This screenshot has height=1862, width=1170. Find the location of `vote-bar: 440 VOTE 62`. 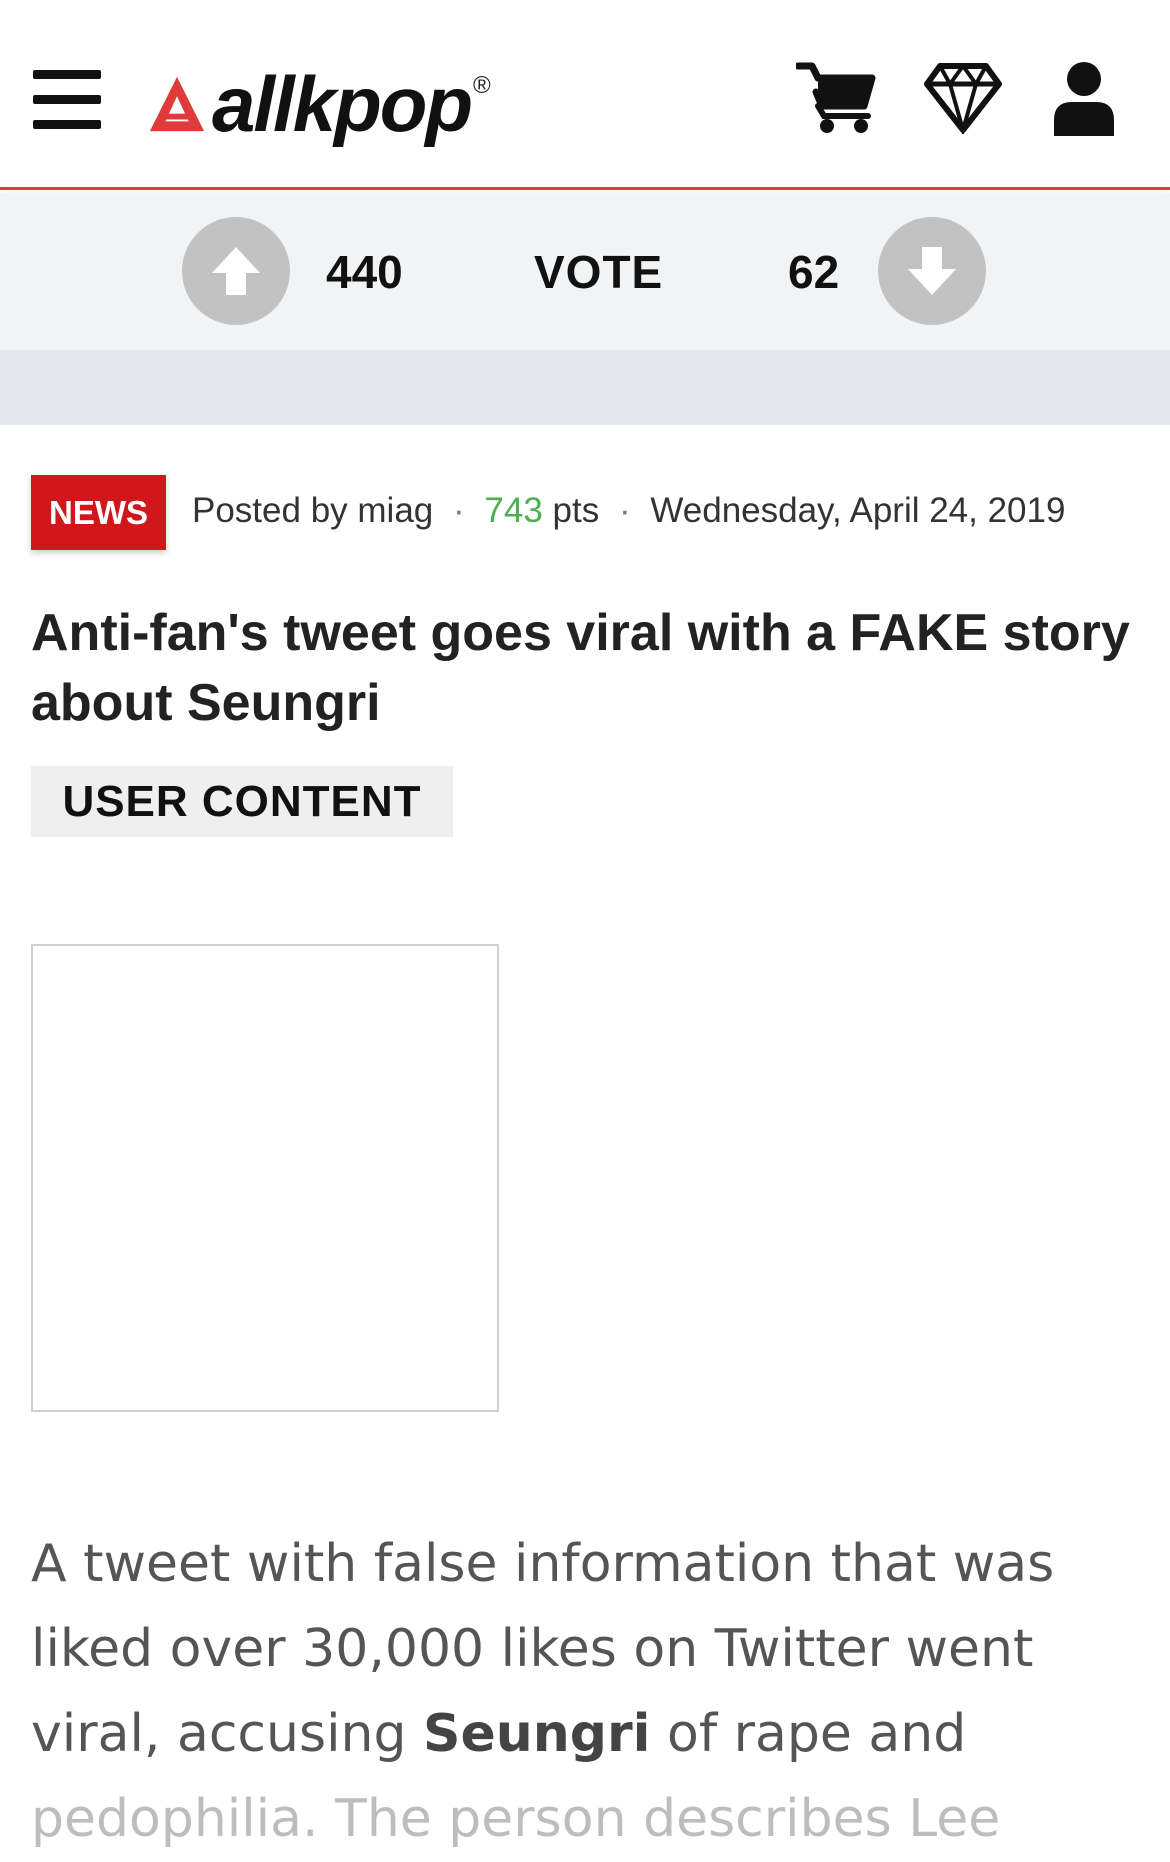

vote-bar: 440 VOTE 62 is located at coordinates (585, 271).